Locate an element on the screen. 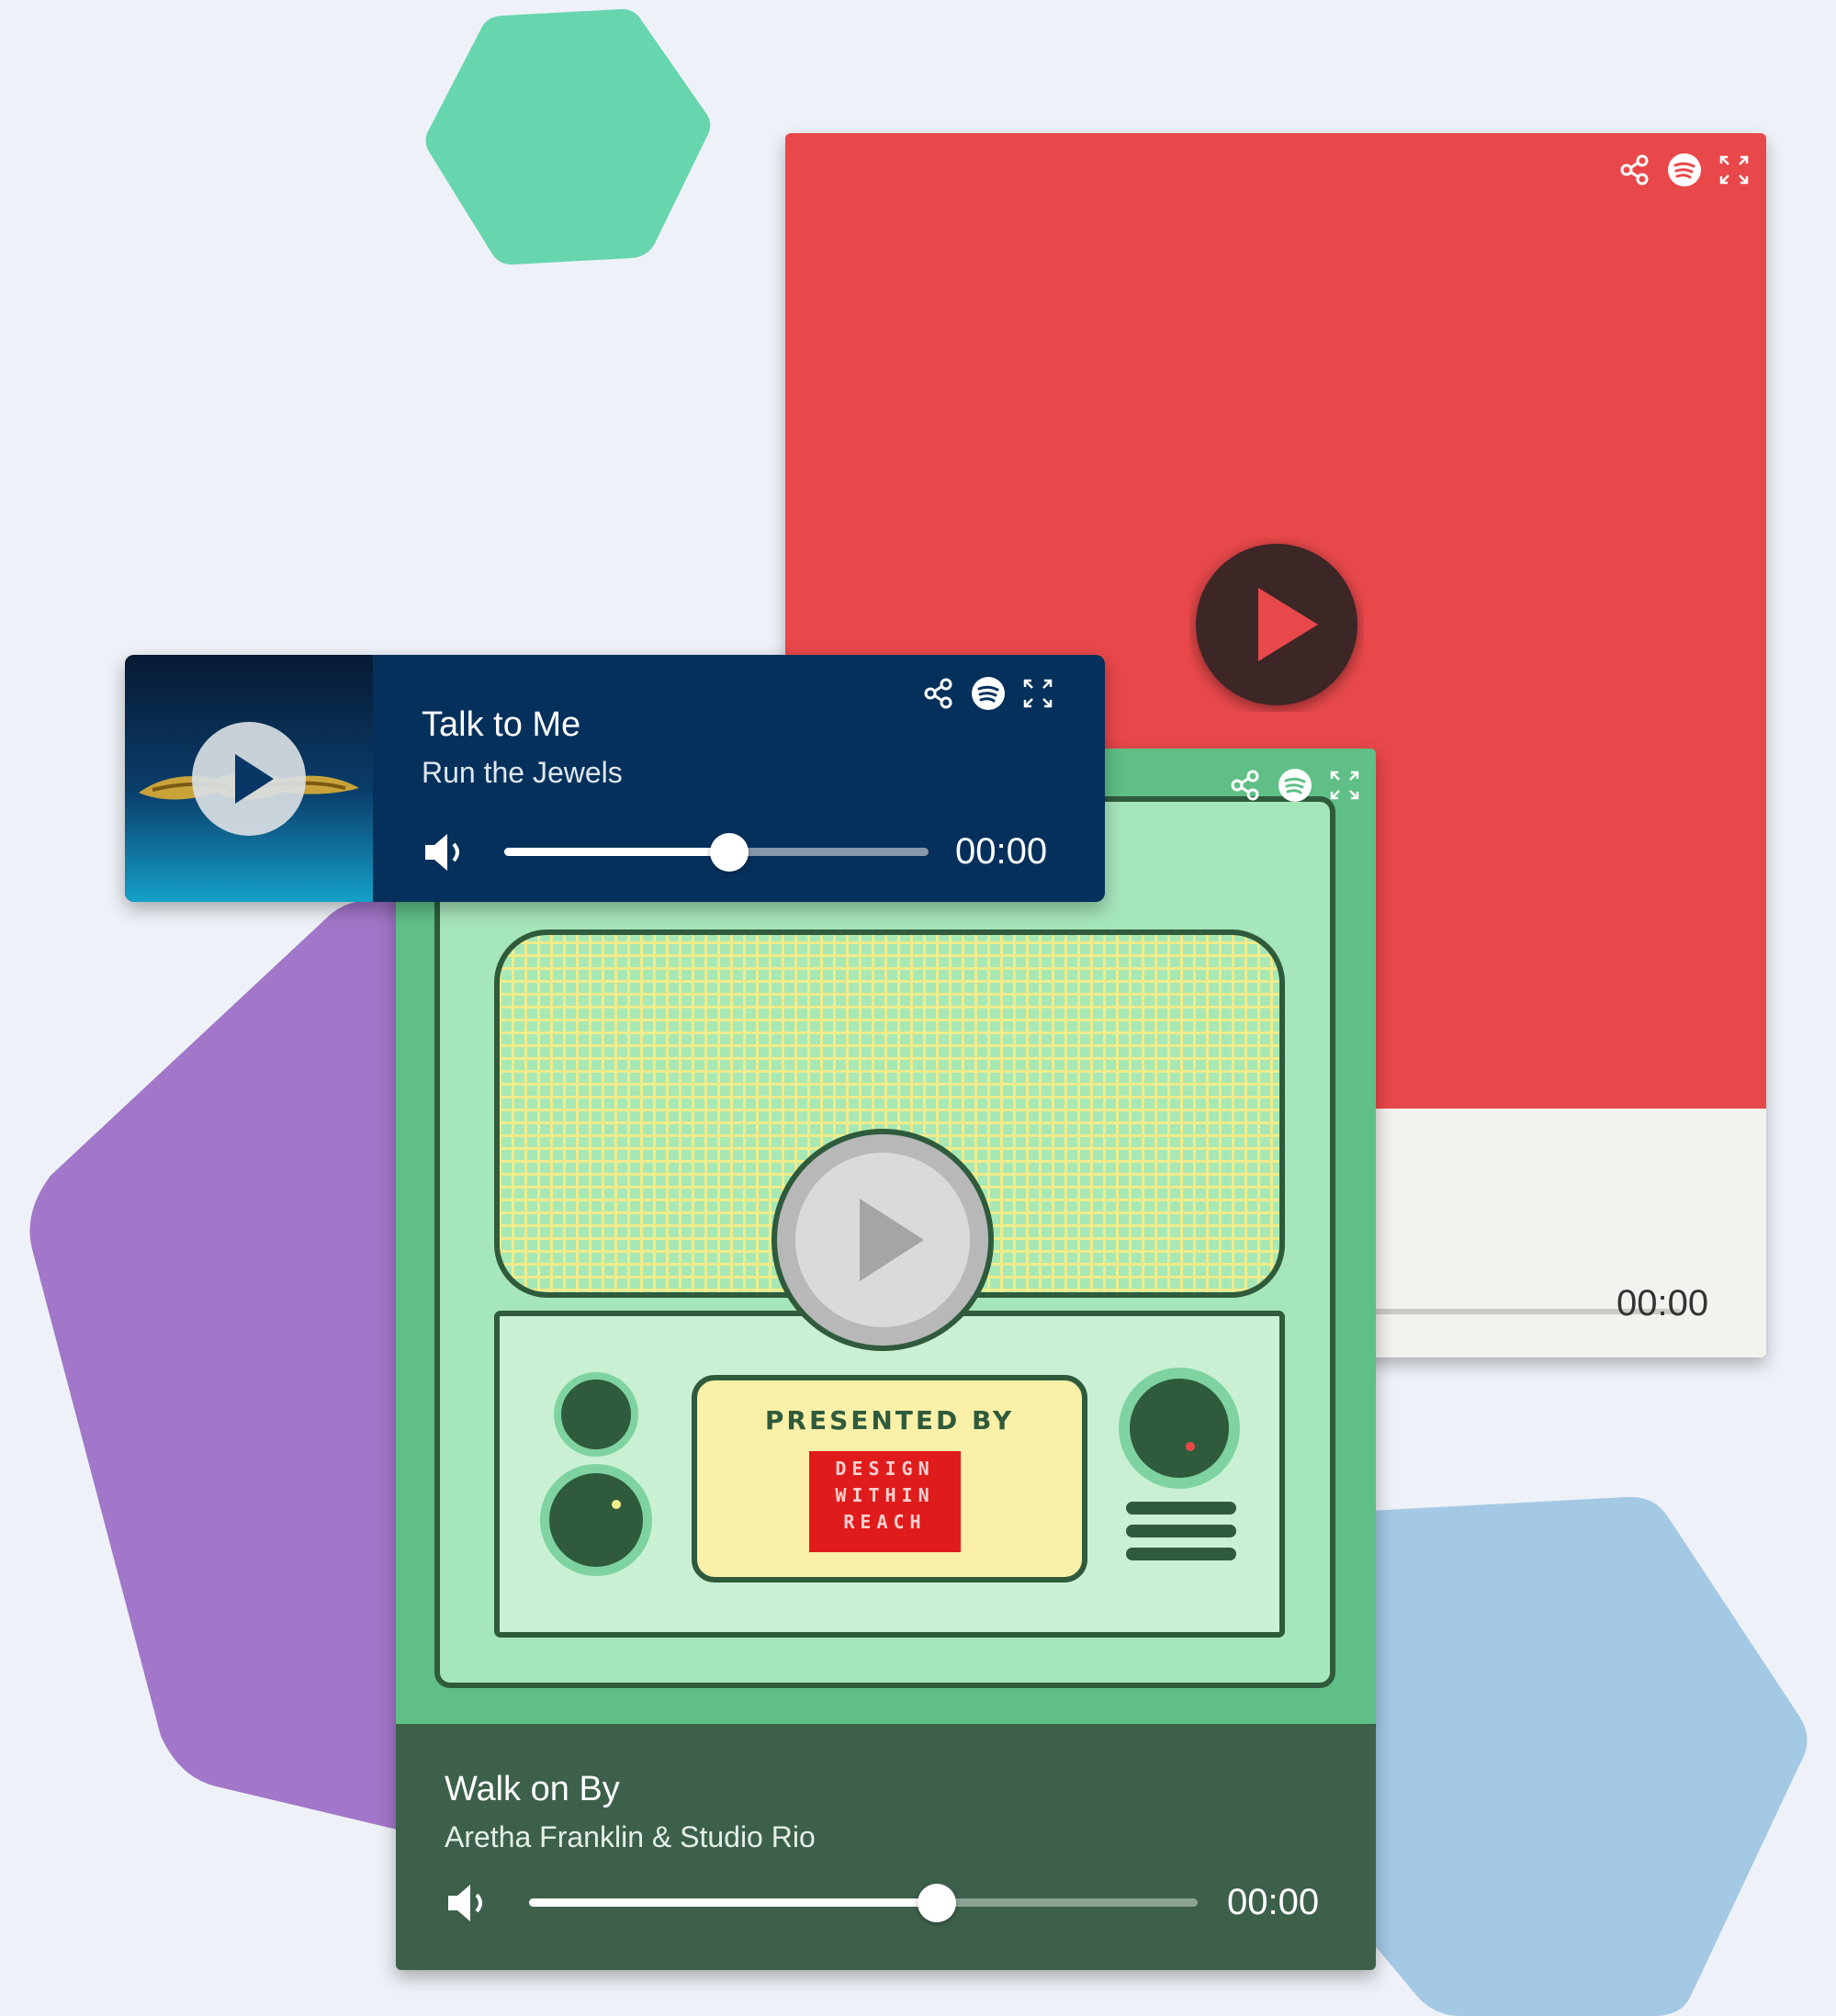  green-card-toolbar is located at coordinates (1295, 785).